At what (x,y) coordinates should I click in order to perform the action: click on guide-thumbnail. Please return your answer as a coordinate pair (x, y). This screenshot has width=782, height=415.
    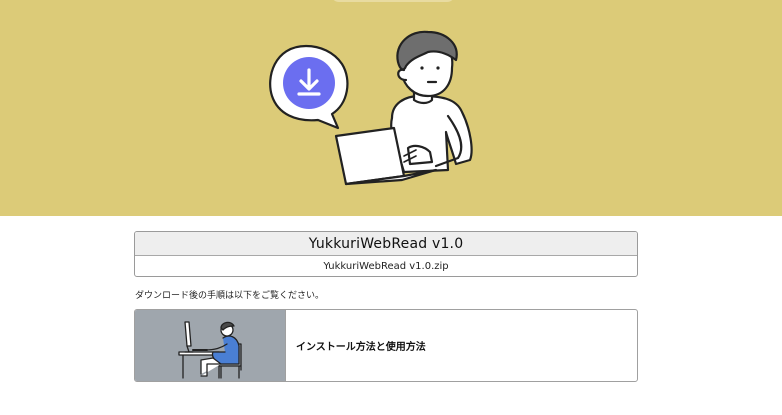
    Looking at the image, I should click on (210, 345).